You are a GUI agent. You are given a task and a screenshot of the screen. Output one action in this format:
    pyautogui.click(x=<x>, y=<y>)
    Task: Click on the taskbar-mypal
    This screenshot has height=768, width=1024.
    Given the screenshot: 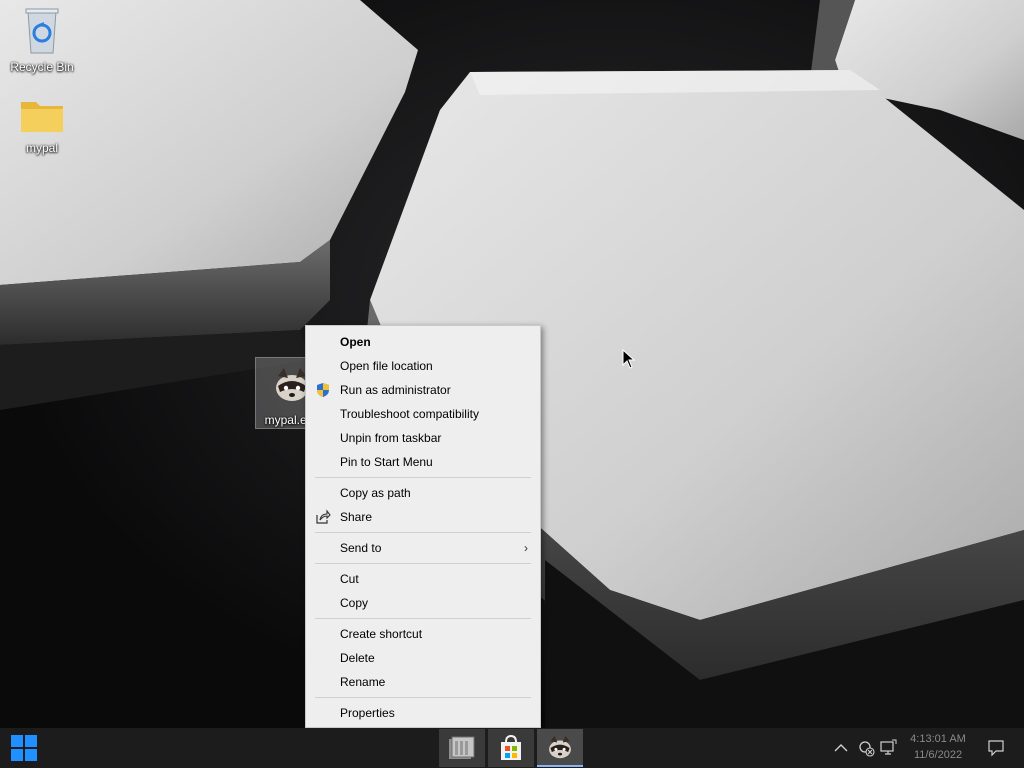 What is the action you would take?
    pyautogui.click(x=560, y=748)
    